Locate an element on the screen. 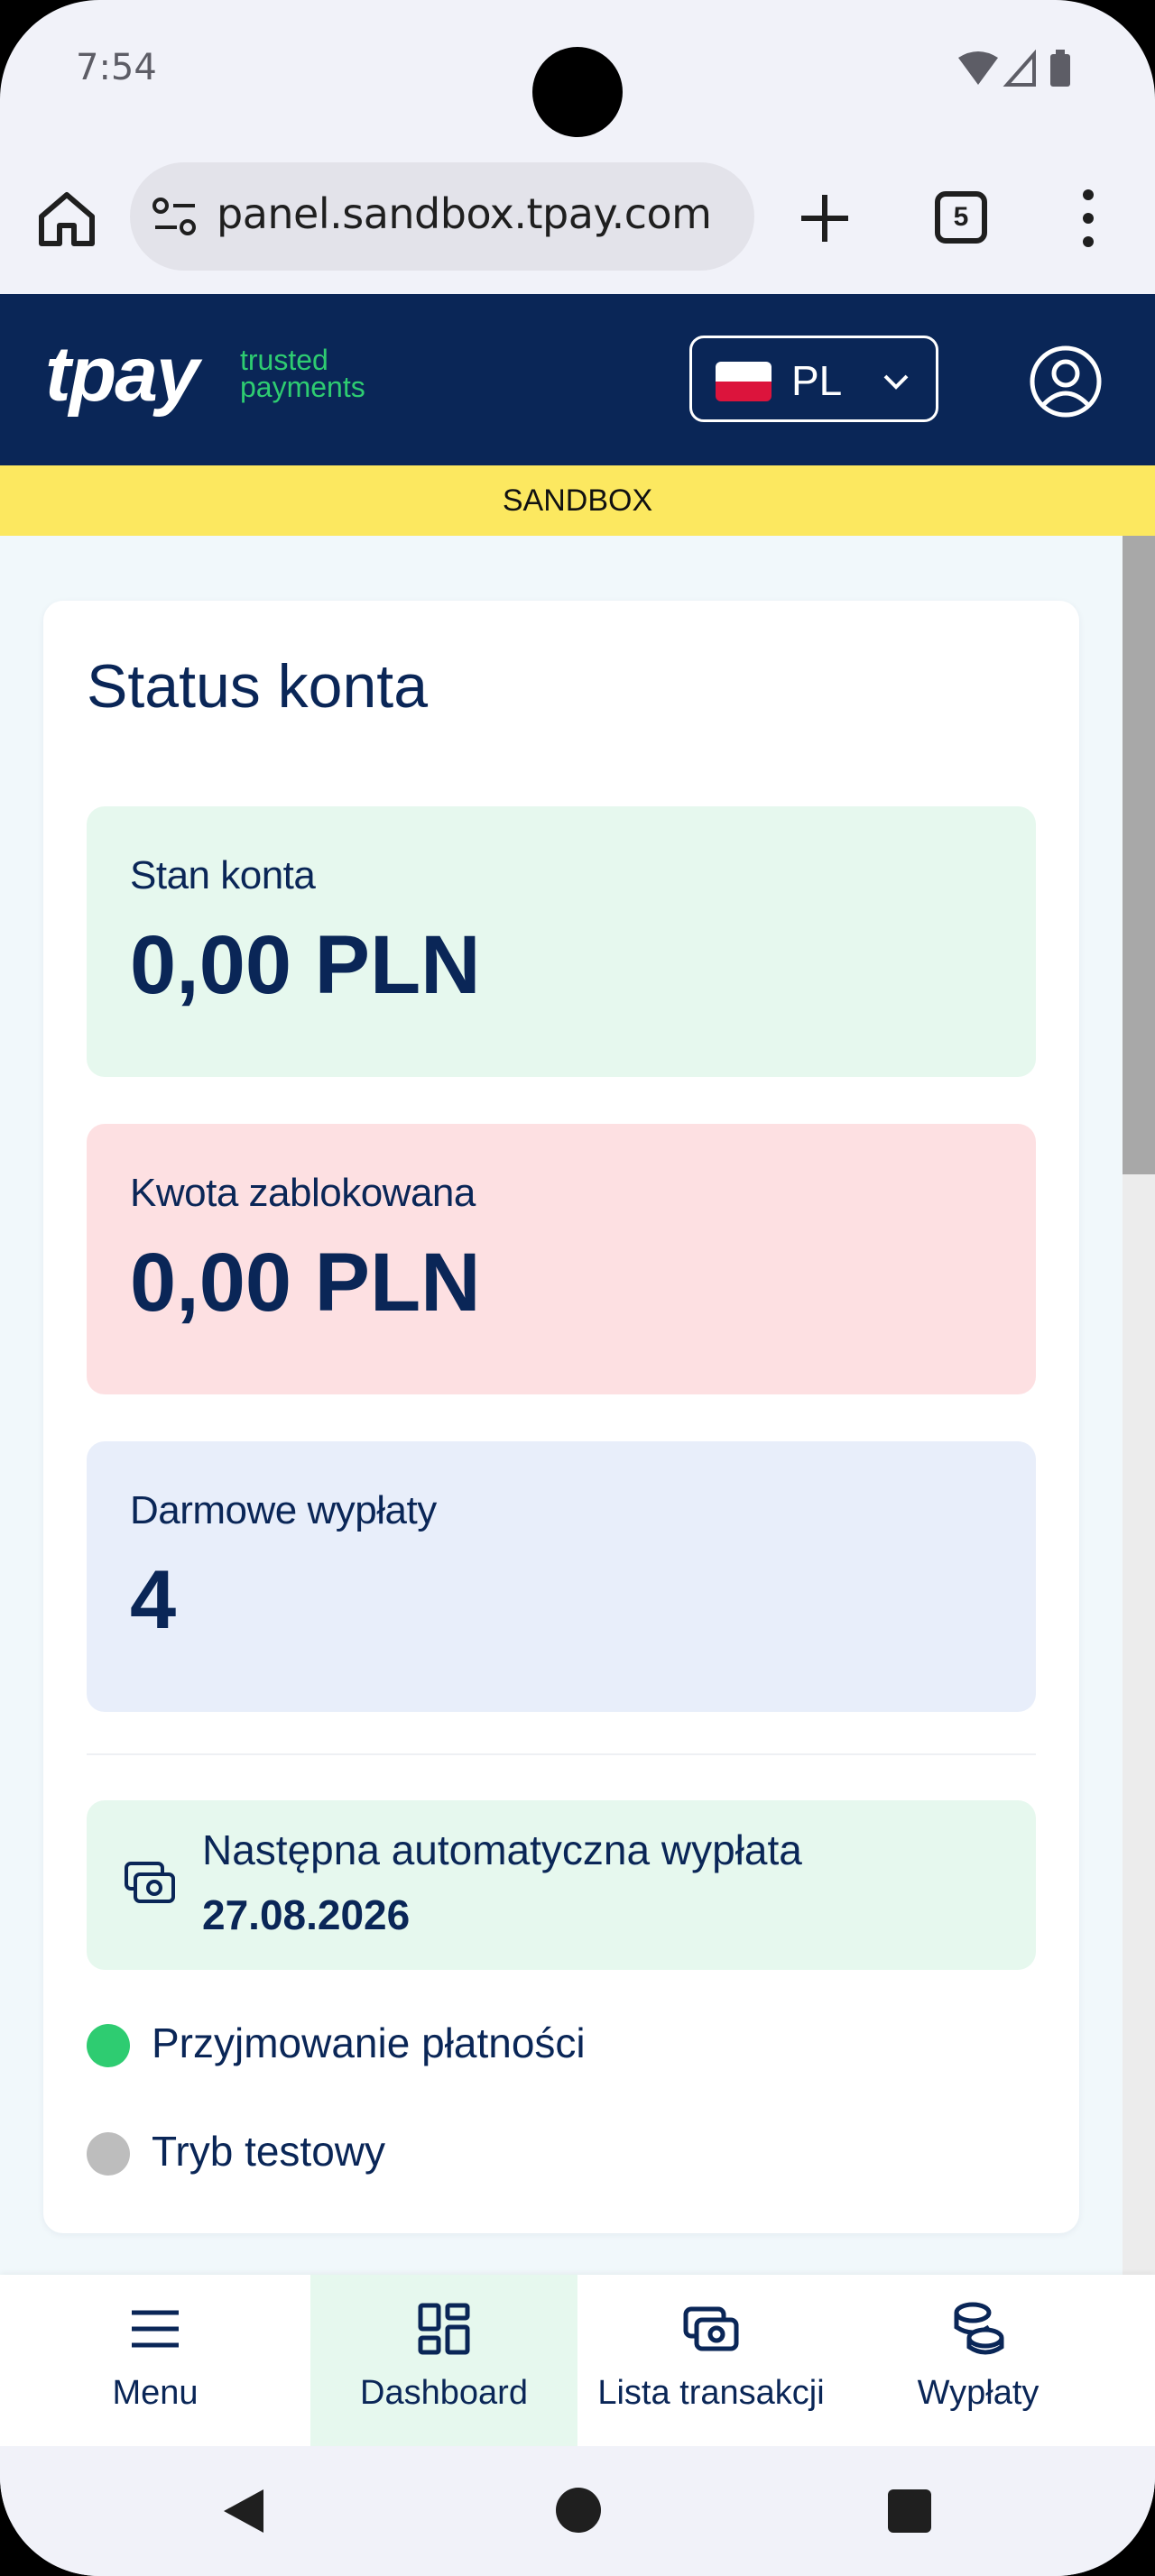 Image resolution: width=1155 pixels, height=2576 pixels. free-payouts-tile: Darmowe wypłaty 4 is located at coordinates (561, 1576).